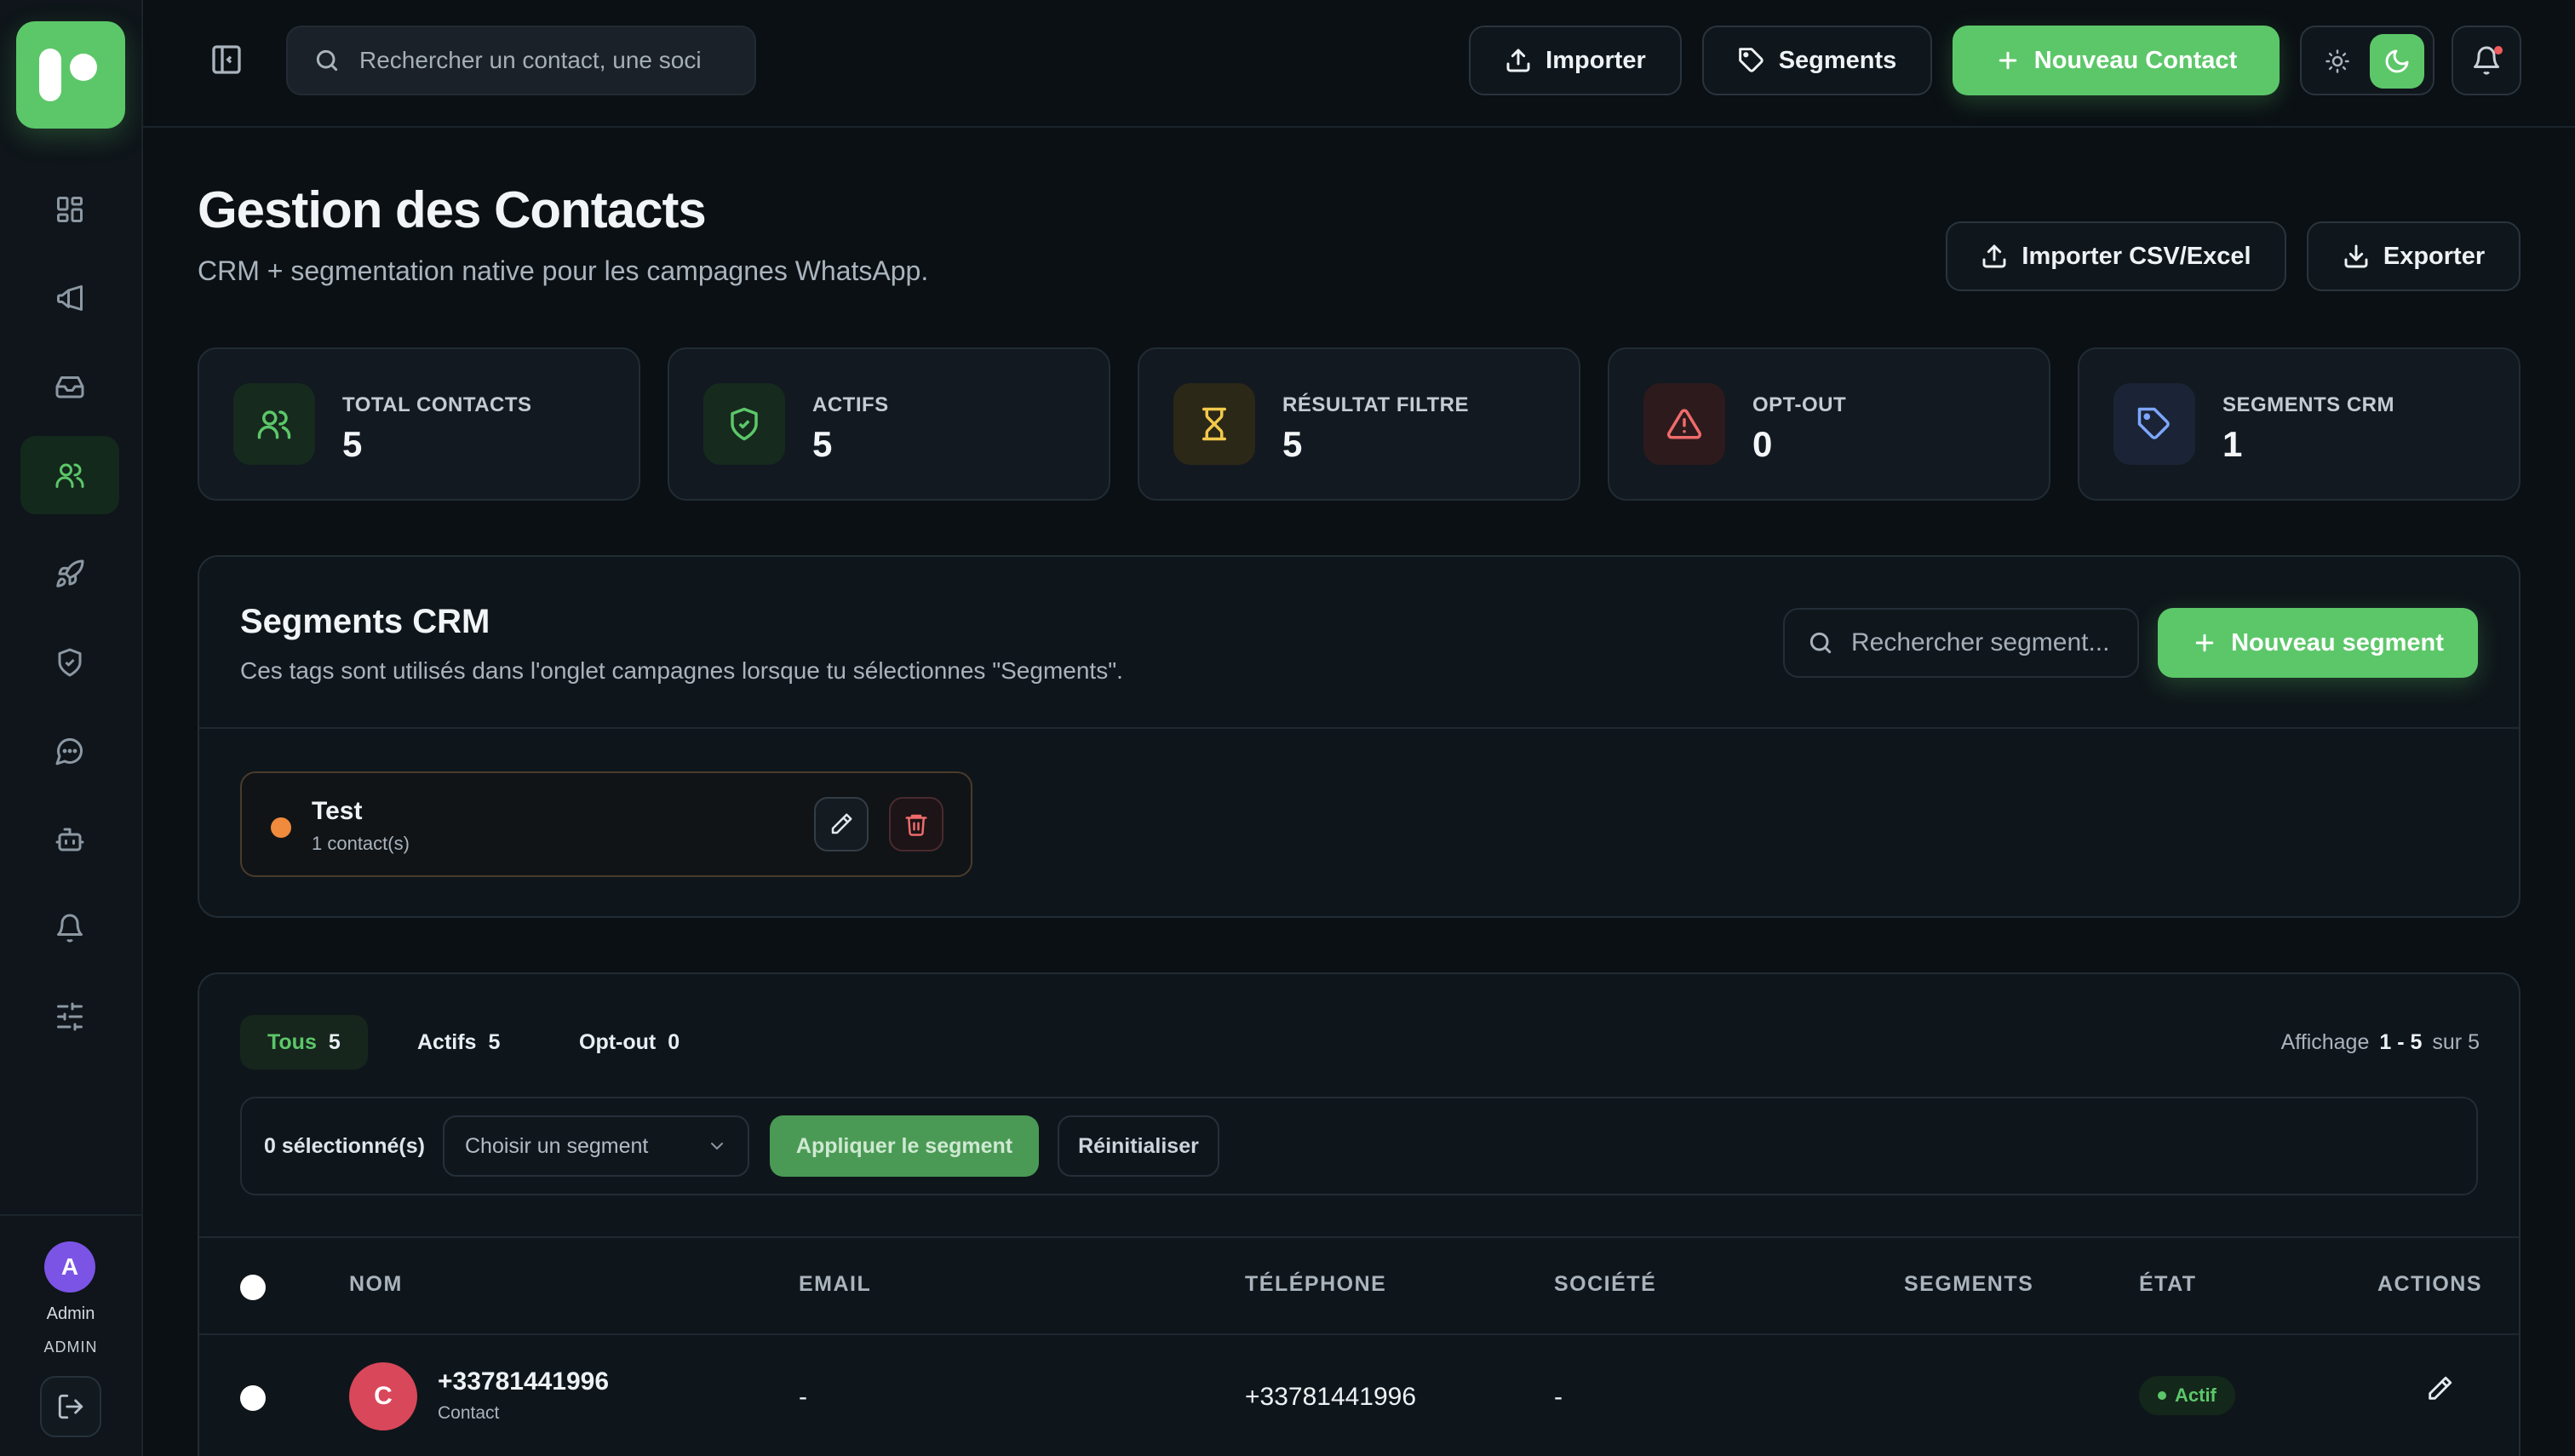  What do you see at coordinates (2401, 1042) in the screenshot?
I see `pagination-range: 1 - 5` at bounding box center [2401, 1042].